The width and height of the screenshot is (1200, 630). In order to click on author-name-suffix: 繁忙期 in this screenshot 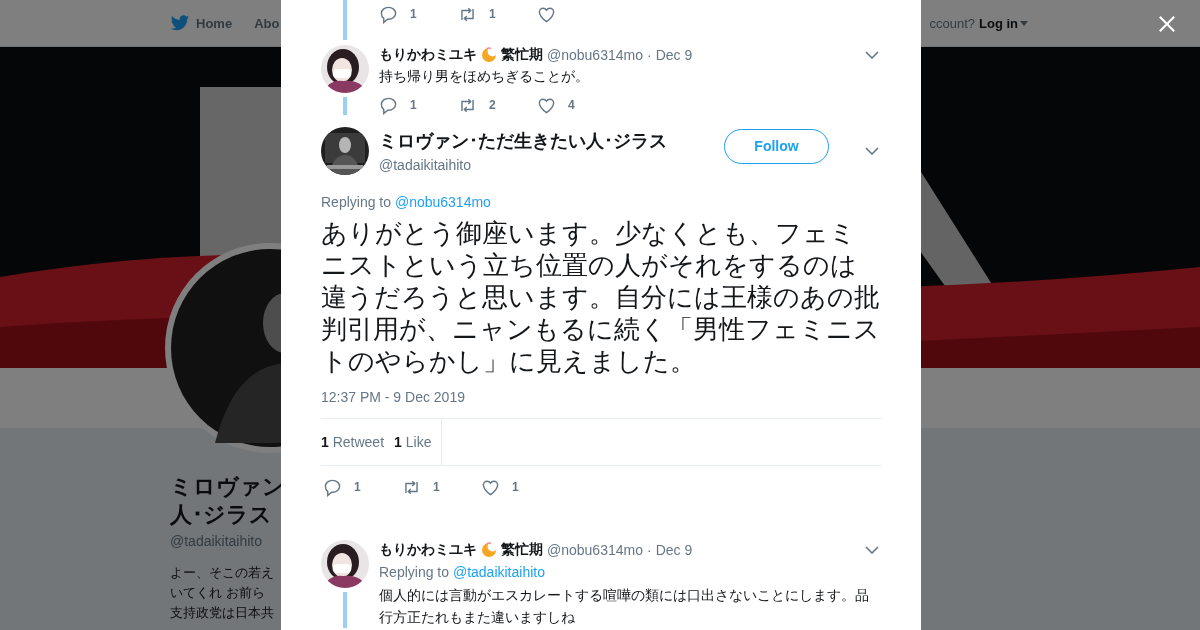, I will do `click(522, 550)`.